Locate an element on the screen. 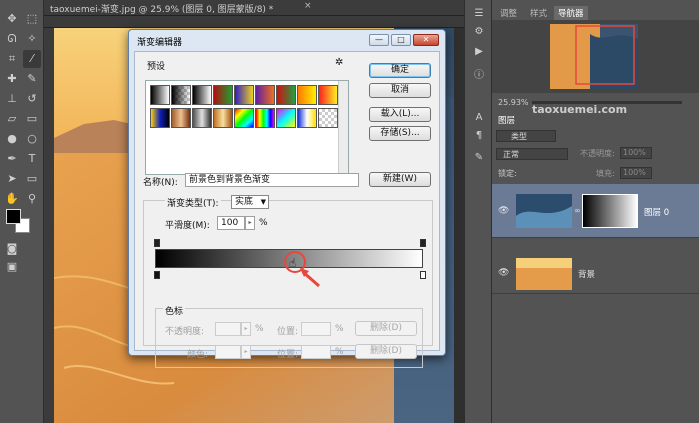 This screenshot has height=423, width=699. document-close-icon: × is located at coordinates (308, 6).